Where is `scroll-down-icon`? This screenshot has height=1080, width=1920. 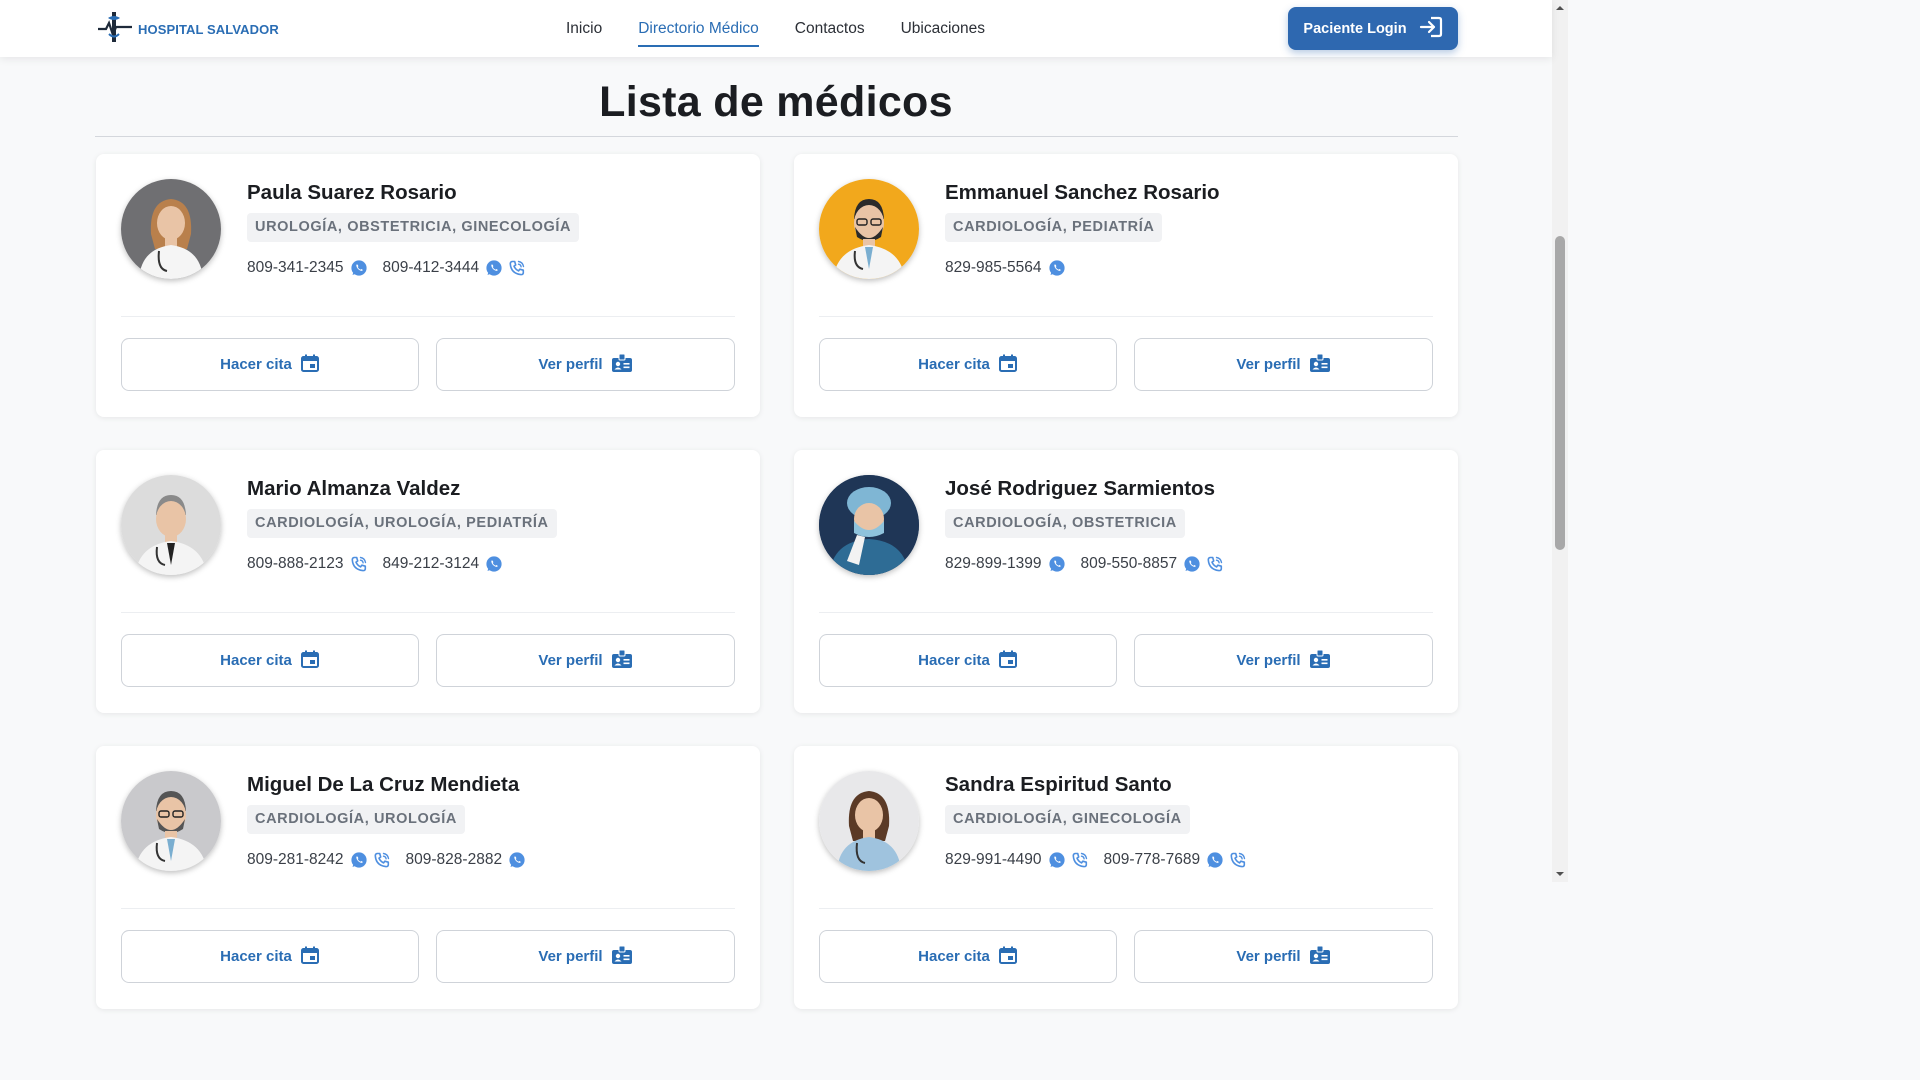 scroll-down-icon is located at coordinates (1560, 874).